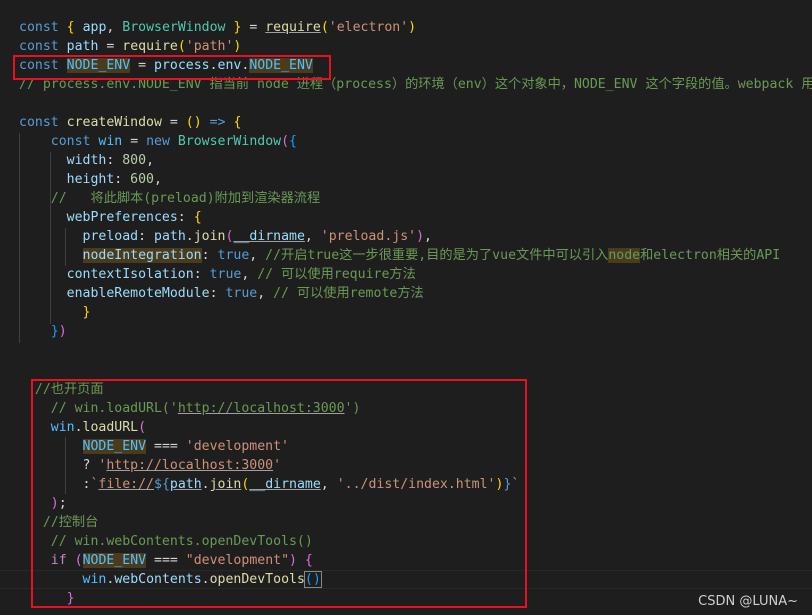 Image resolution: width=812 pixels, height=615 pixels. I want to click on code-line: const path = require('path'), so click(130, 46).